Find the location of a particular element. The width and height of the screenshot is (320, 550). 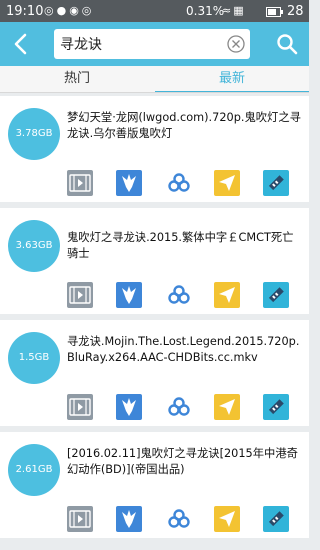

search-icon is located at coordinates (287, 44).